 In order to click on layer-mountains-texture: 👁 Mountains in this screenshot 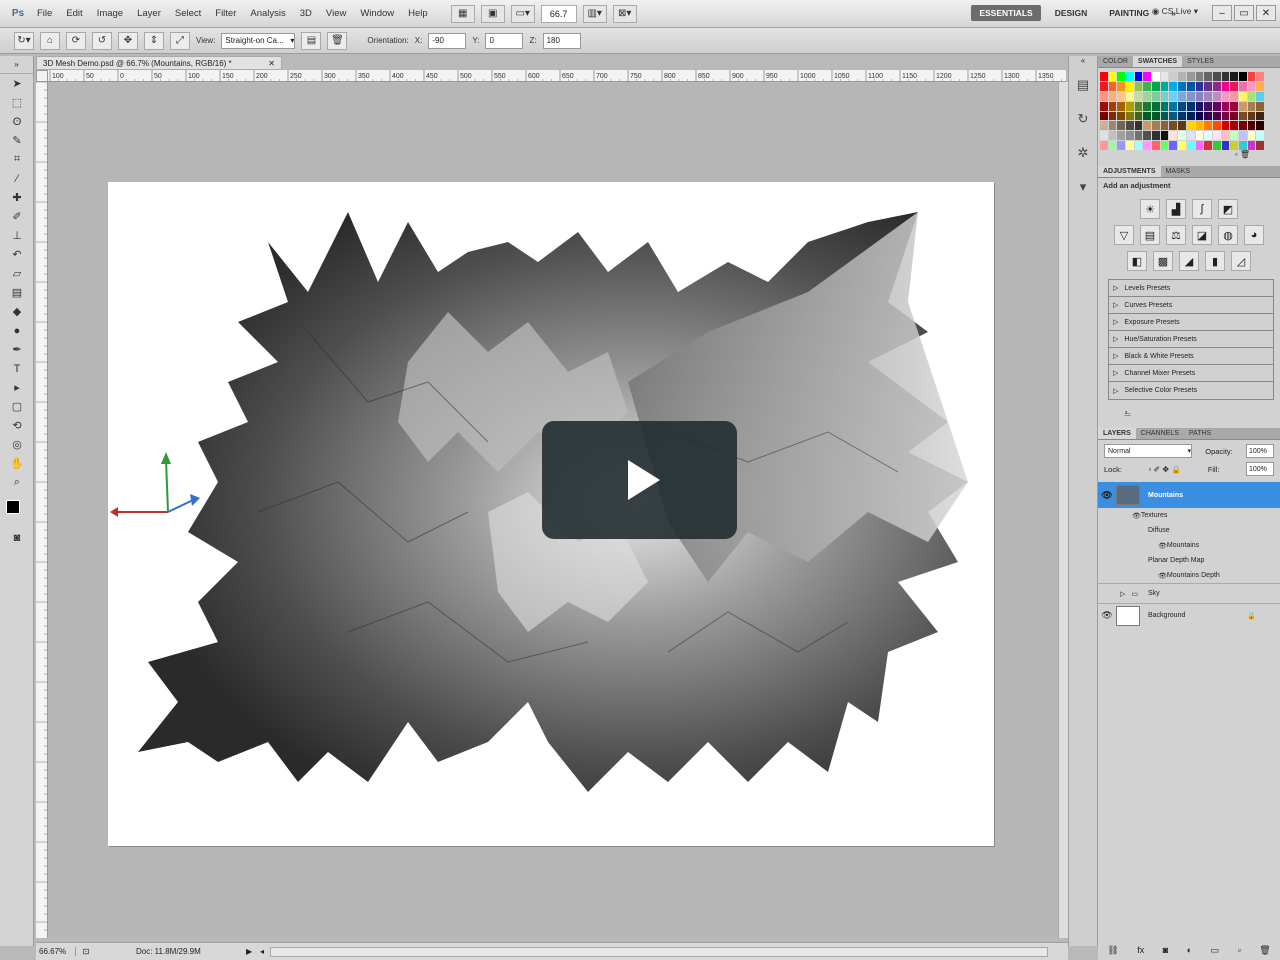, I will do `click(1189, 545)`.